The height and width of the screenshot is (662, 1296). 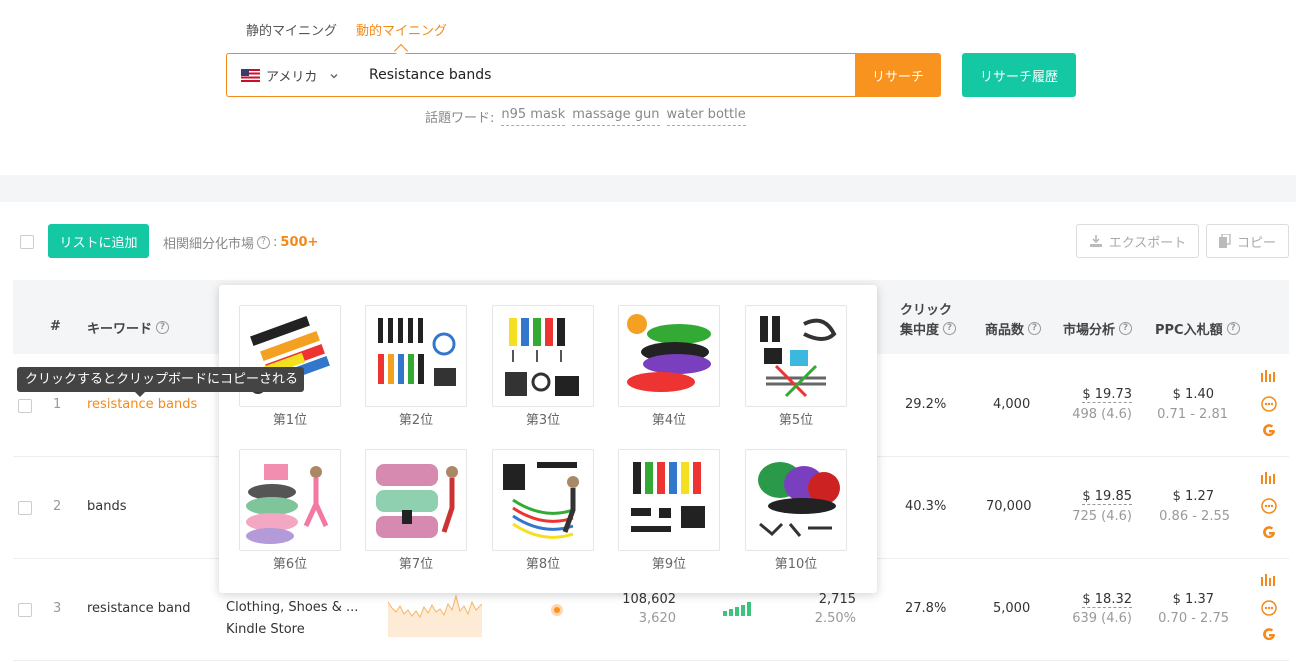 I want to click on header-products: 商品数?, so click(x=1013, y=328).